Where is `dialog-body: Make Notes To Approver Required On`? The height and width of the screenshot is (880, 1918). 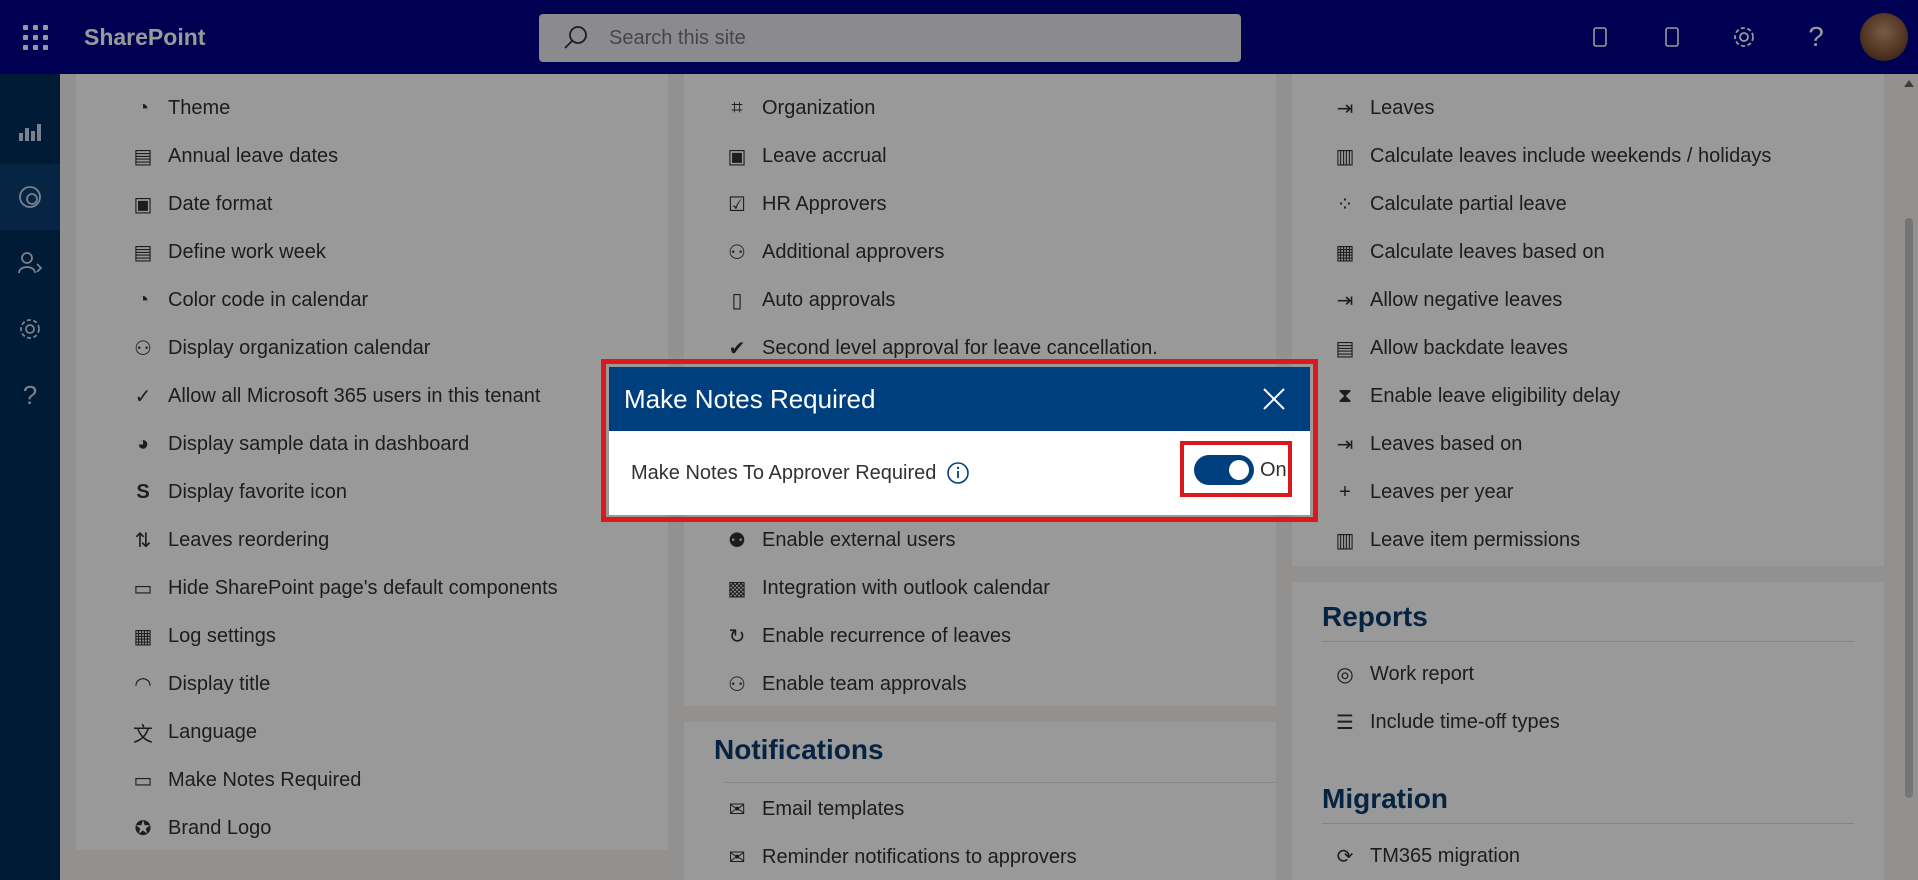
dialog-body: Make Notes To Approver Required On is located at coordinates (959, 473).